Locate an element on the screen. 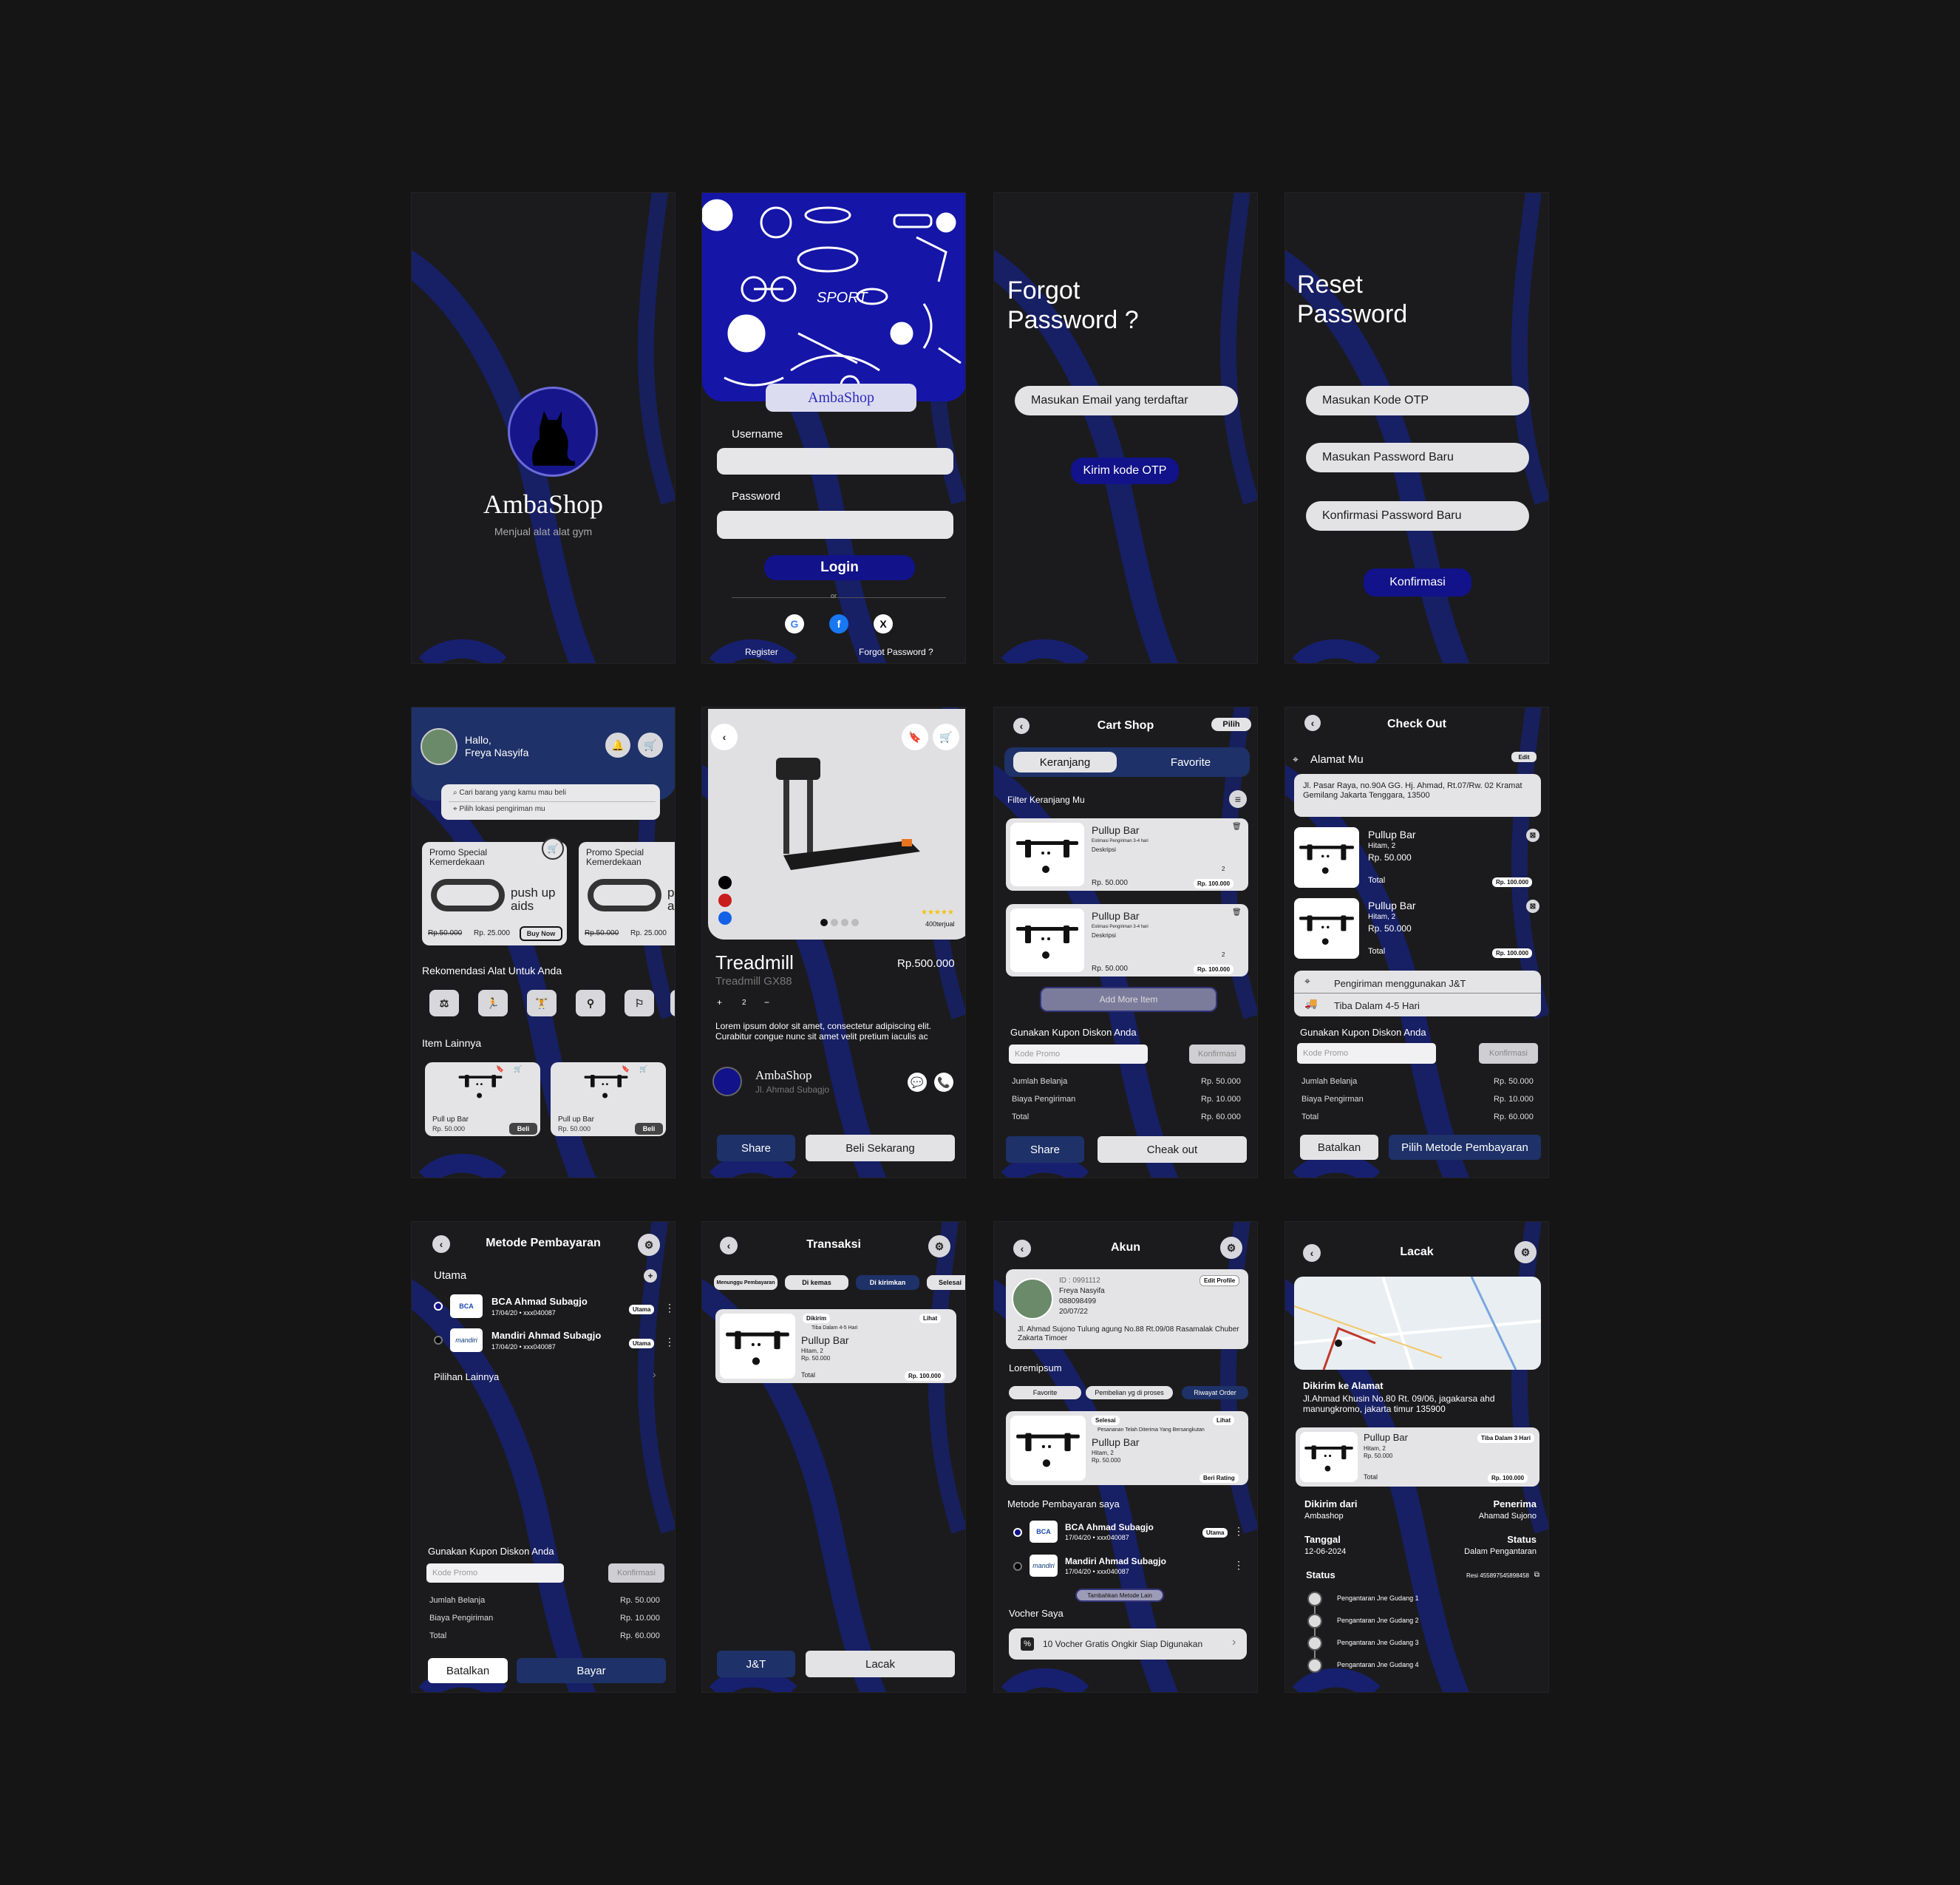 The height and width of the screenshot is (1885, 1960). barbell-icon: 🏋 is located at coordinates (542, 1003).